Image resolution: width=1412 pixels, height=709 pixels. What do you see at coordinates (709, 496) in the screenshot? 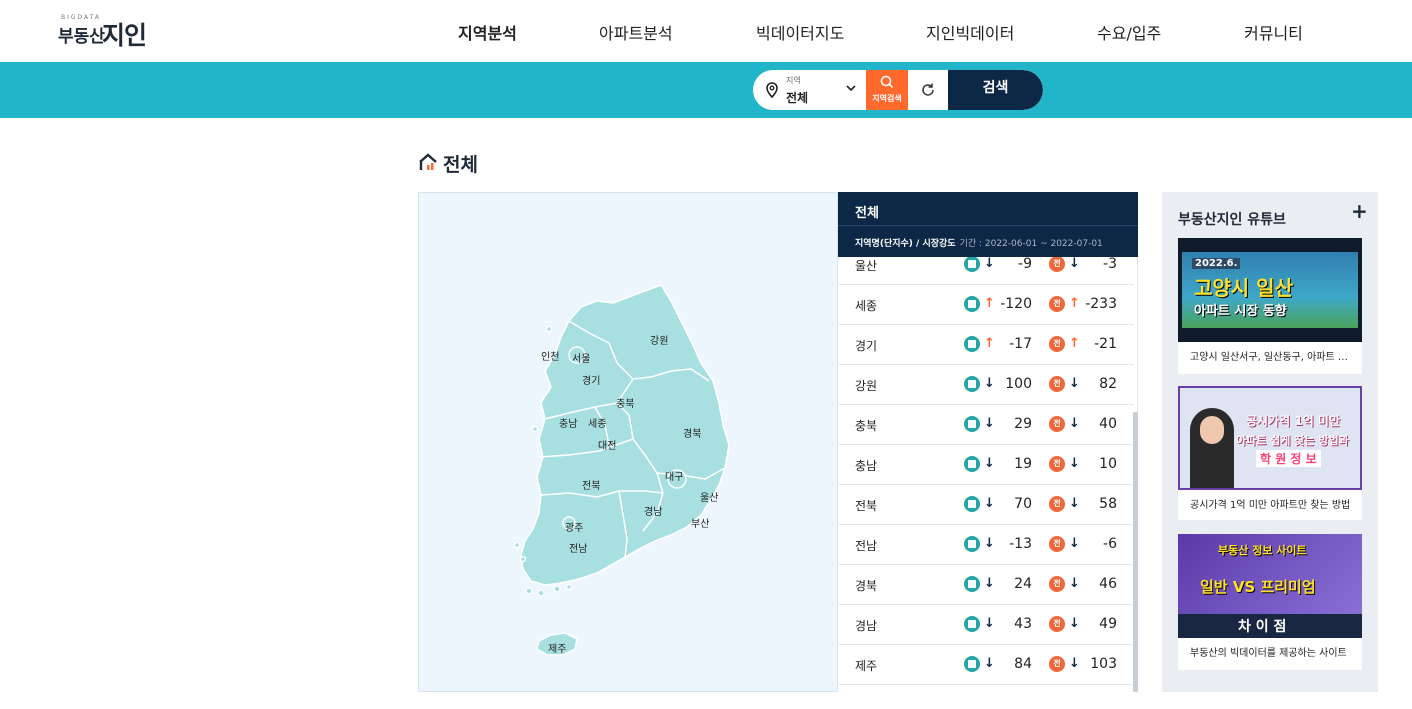
I see `map-label-ulsan: 울산` at bounding box center [709, 496].